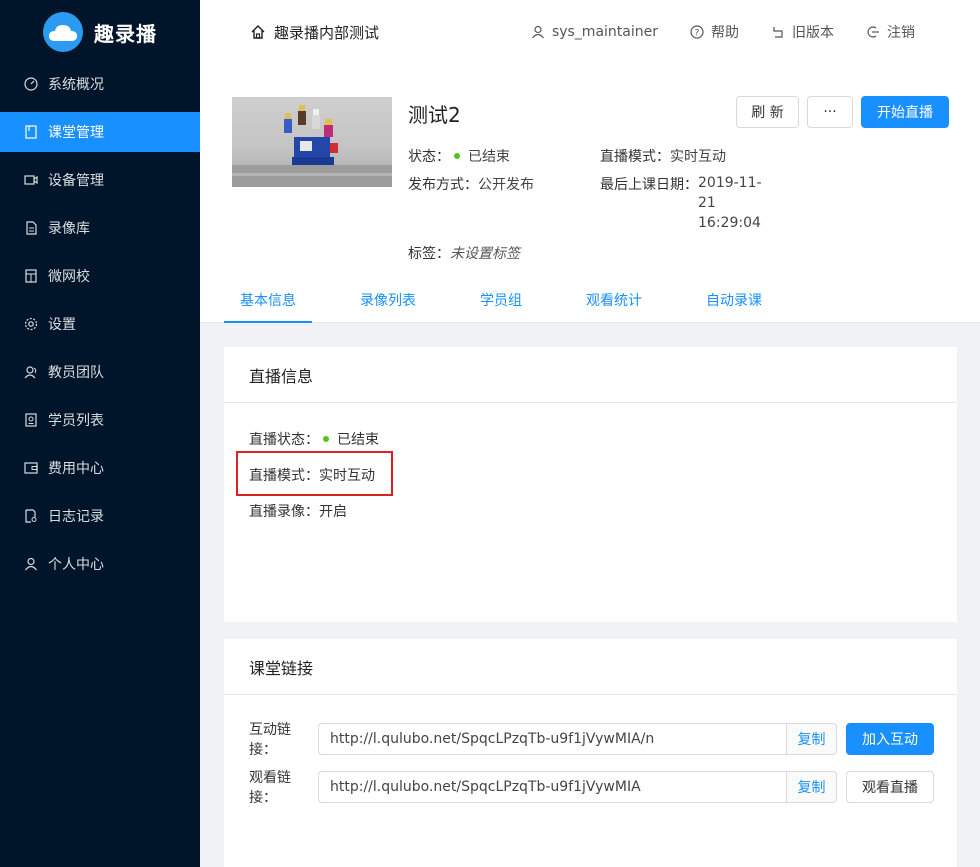 The image size is (980, 867). Describe the element at coordinates (485, 254) in the screenshot. I see `tags-value: 未设置标签` at that location.